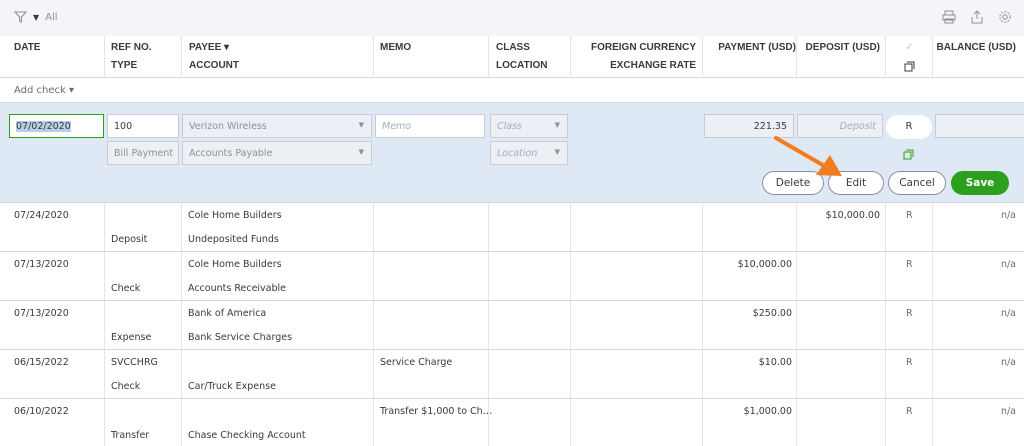 The width and height of the screenshot is (1024, 446). What do you see at coordinates (980, 183) in the screenshot?
I see `save-button: Save` at bounding box center [980, 183].